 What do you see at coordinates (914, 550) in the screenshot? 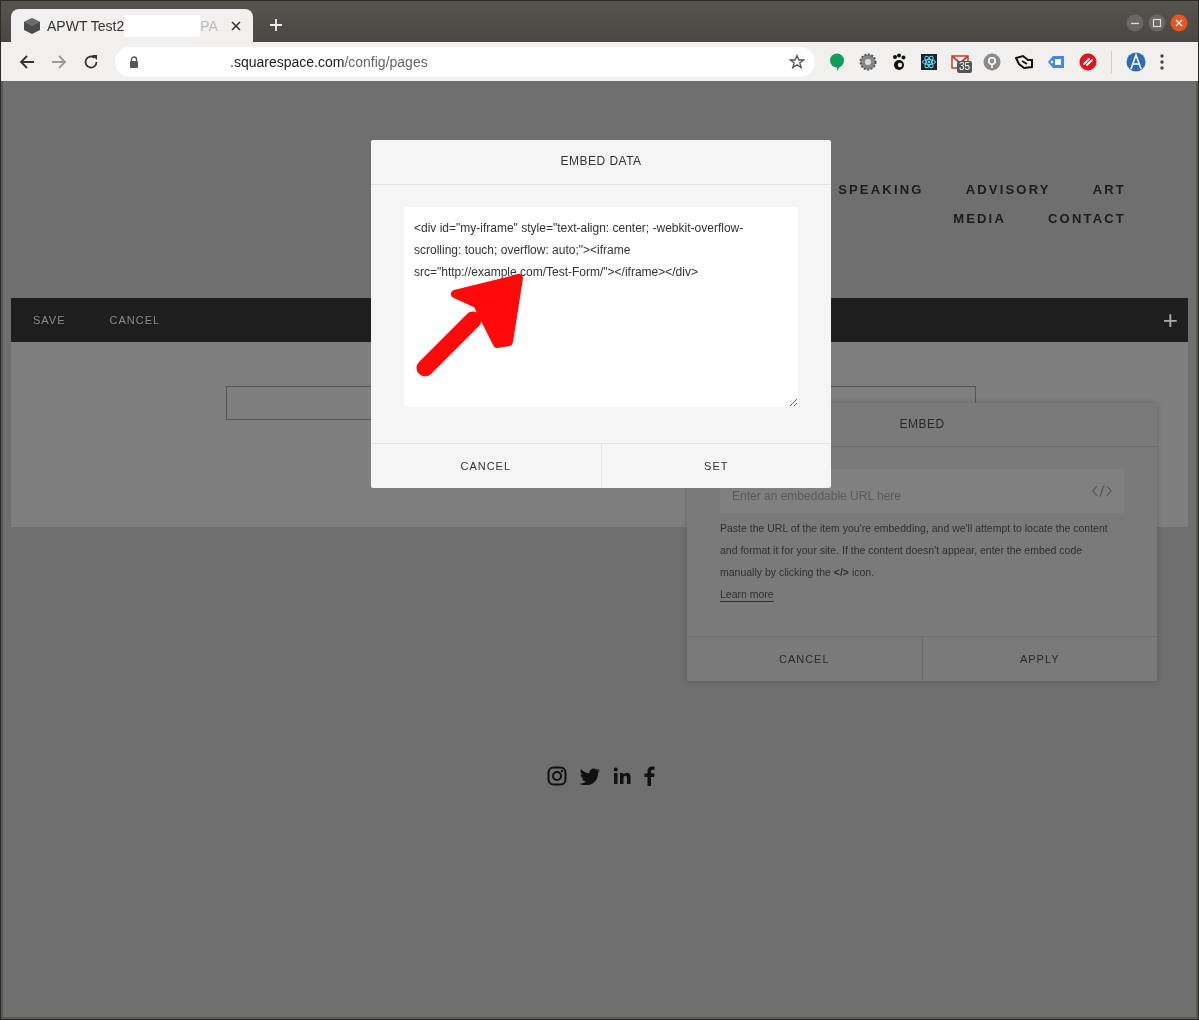
I see `help-text: Paste the URL of the item you're embedding, and we'll attempt to locate the content and format it for your site. If the content doesn't appear, enter the embed code manually by clicking the </> icon.` at bounding box center [914, 550].